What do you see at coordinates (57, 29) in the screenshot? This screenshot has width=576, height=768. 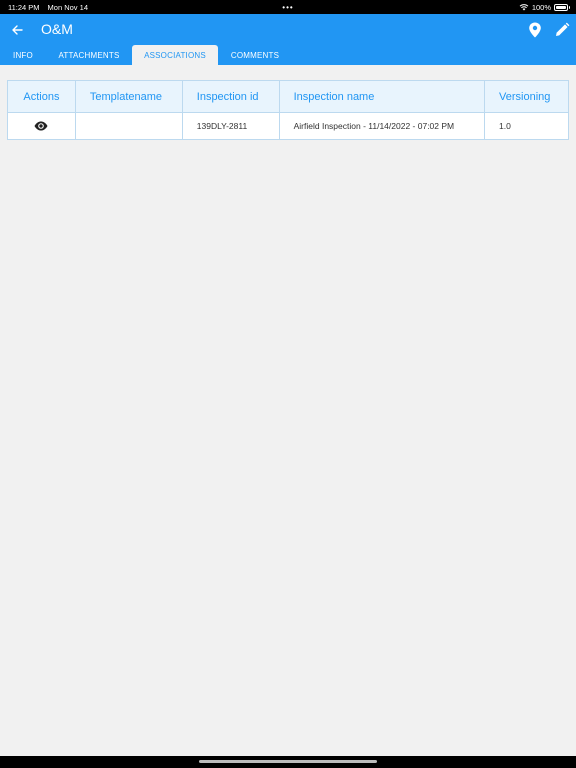 I see `page-title: O&M` at bounding box center [57, 29].